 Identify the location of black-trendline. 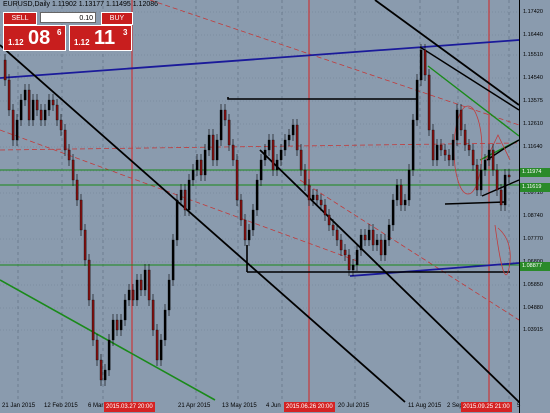
(447, 53).